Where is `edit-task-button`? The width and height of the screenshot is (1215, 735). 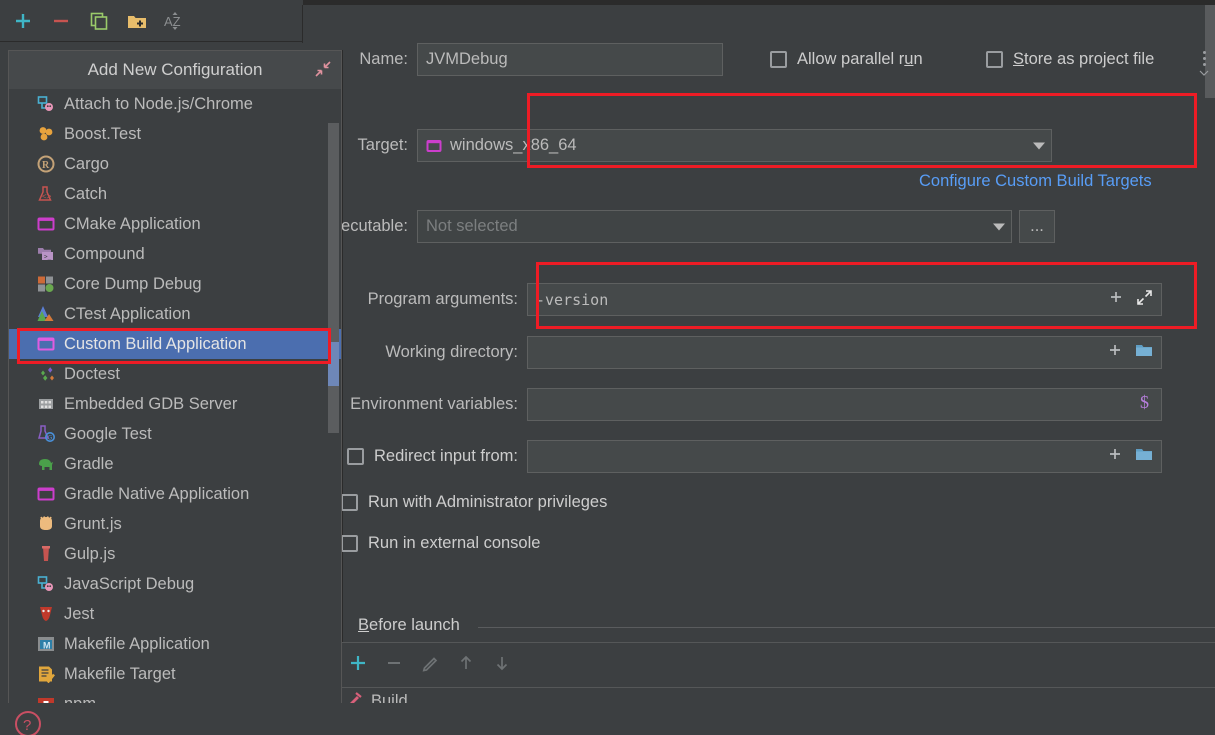
edit-task-button is located at coordinates (430, 665).